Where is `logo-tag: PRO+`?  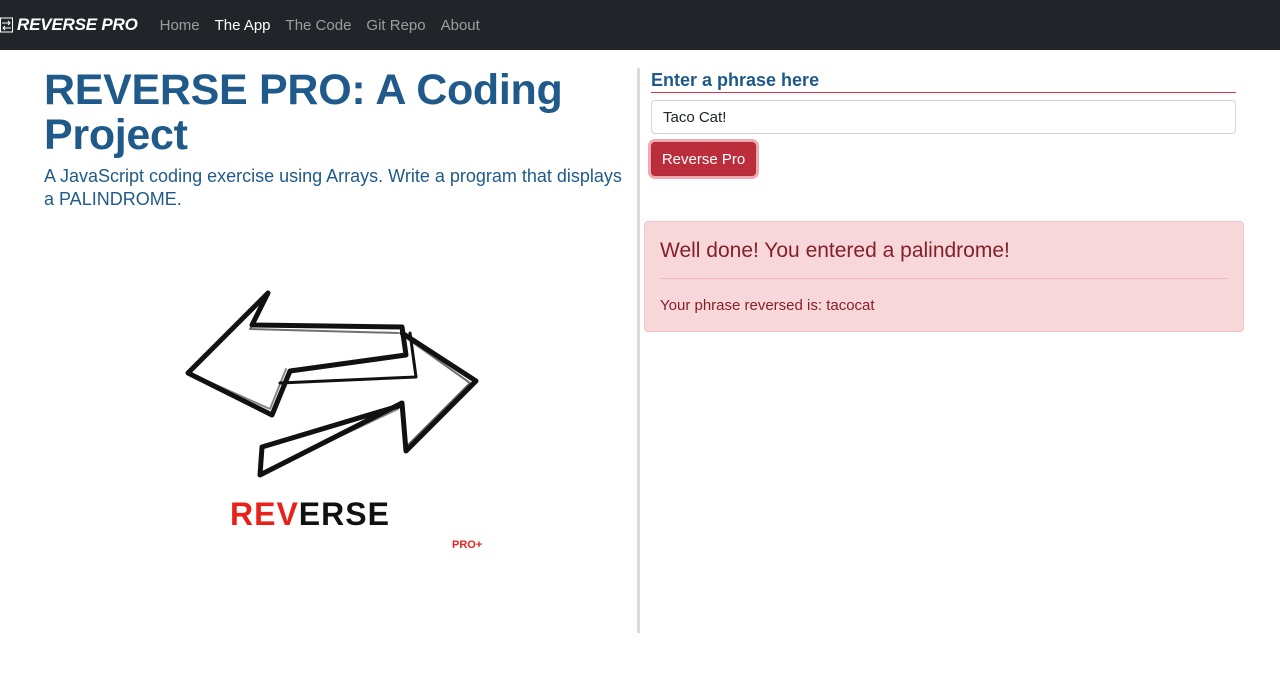
logo-tag: PRO+ is located at coordinates (467, 545).